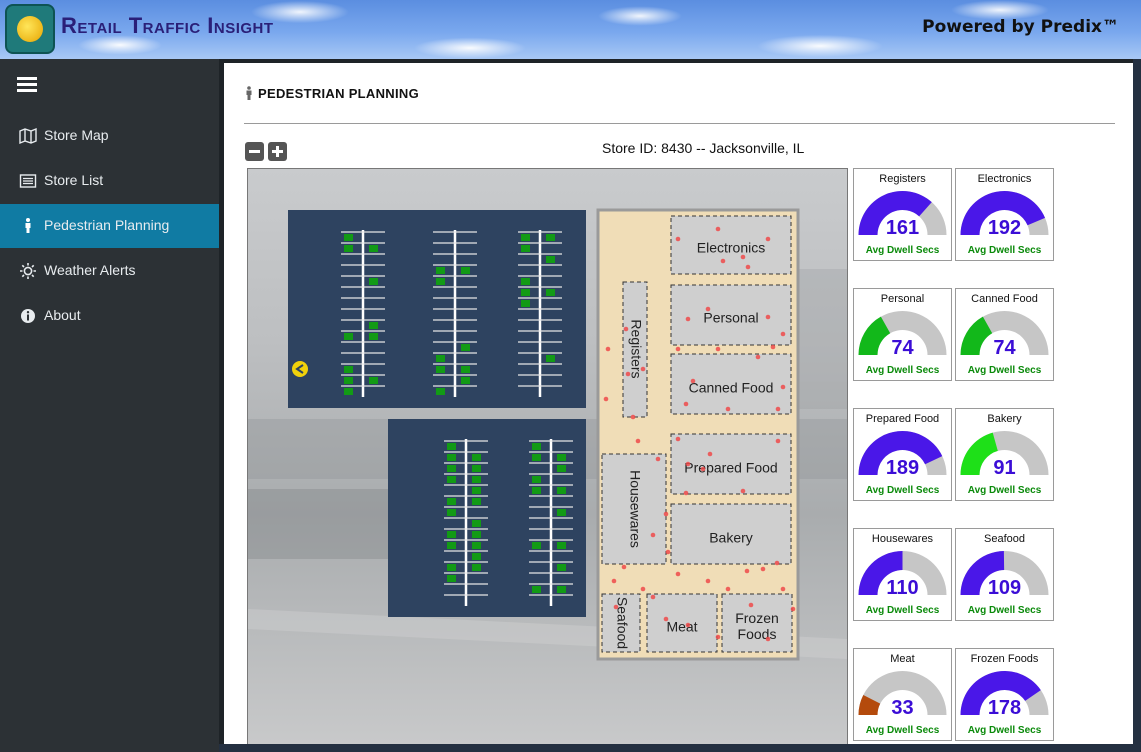 This screenshot has height=752, width=1141. Describe the element at coordinates (30, 29) in the screenshot. I see `sun-logo-icon` at that location.